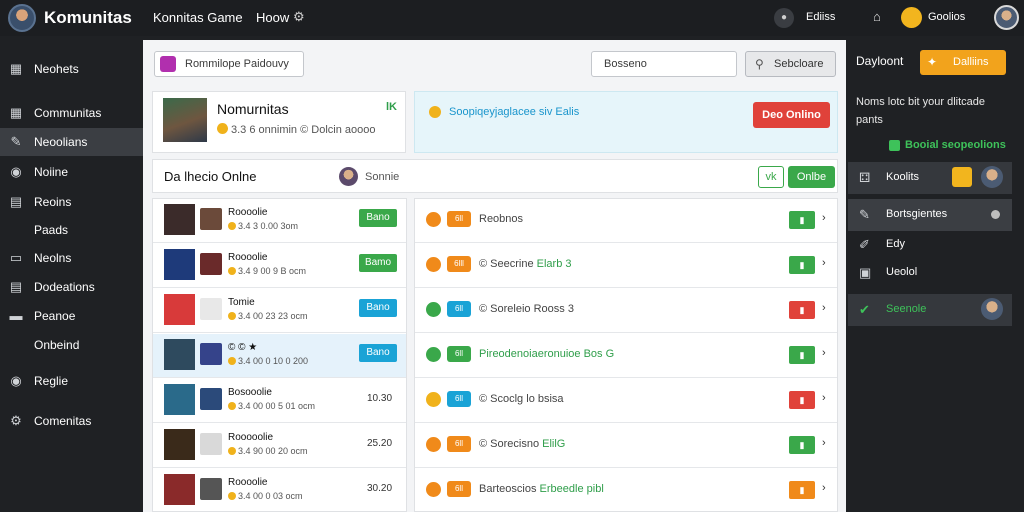 The image size is (1024, 512). Describe the element at coordinates (895, 244) in the screenshot. I see `right-item-label: Edy` at that location.